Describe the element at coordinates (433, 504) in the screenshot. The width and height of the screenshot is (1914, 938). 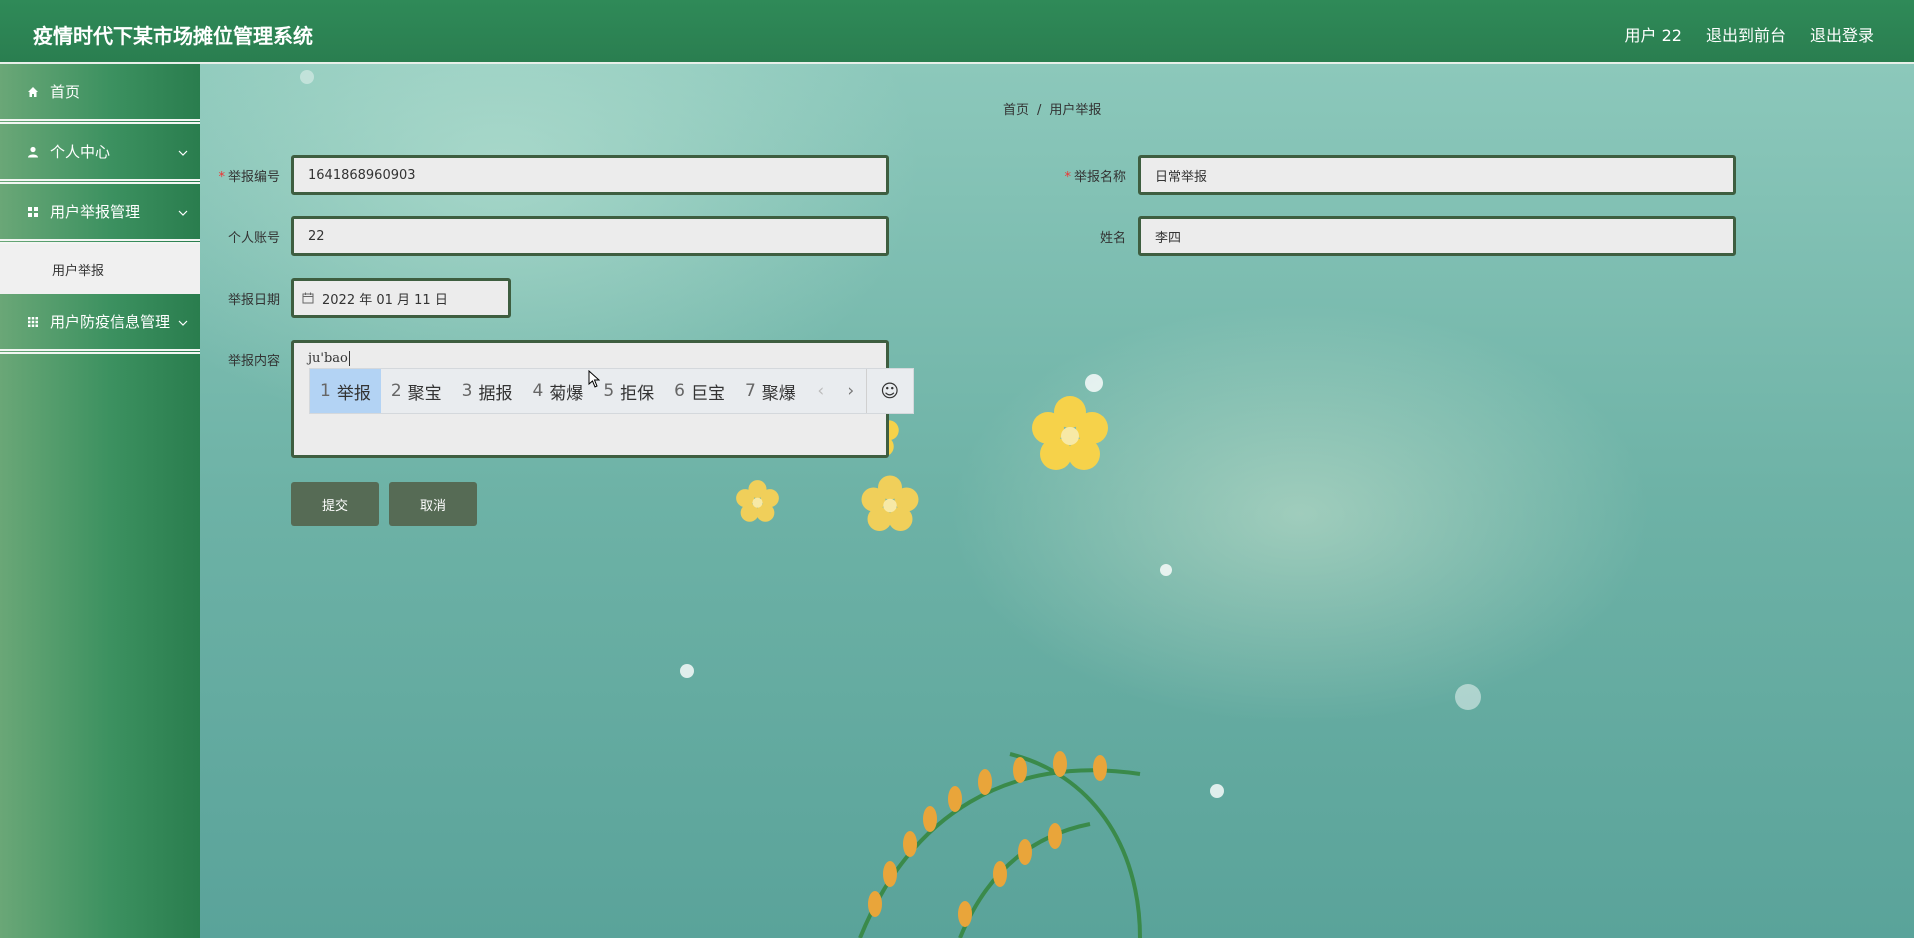
I see `cancel-button: 取消` at that location.